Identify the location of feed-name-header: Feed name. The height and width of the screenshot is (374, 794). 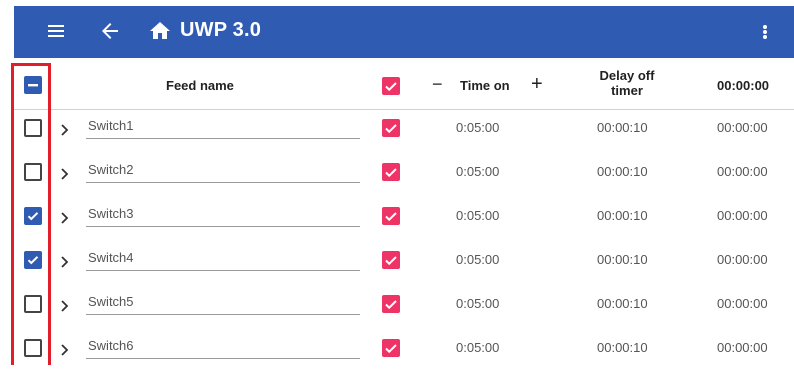
(200, 85).